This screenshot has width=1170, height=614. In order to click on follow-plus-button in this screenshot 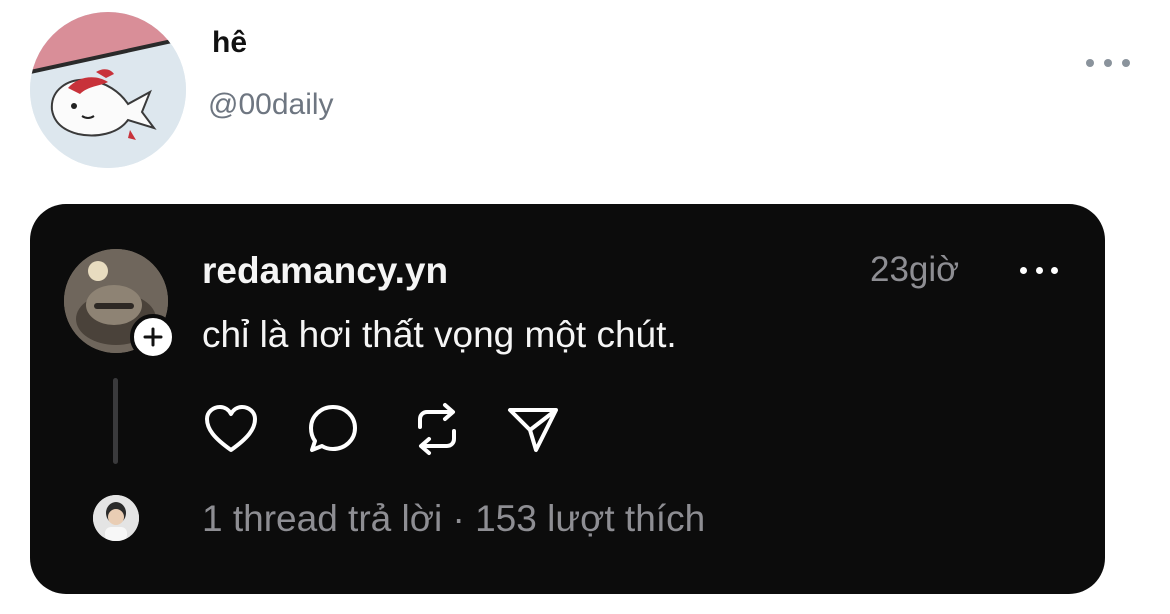, I will do `click(153, 337)`.